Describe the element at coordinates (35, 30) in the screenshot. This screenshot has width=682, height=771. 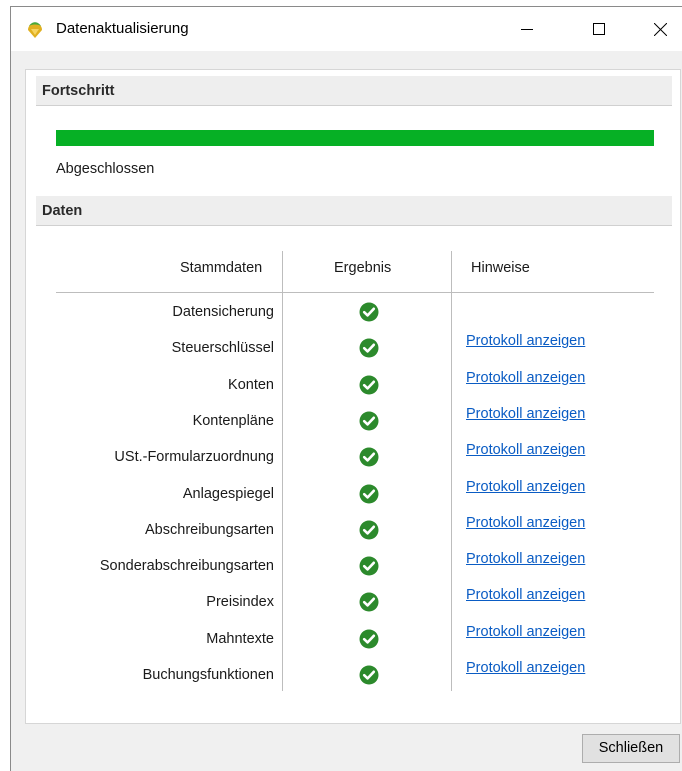
I see `app-logo-icon` at that location.